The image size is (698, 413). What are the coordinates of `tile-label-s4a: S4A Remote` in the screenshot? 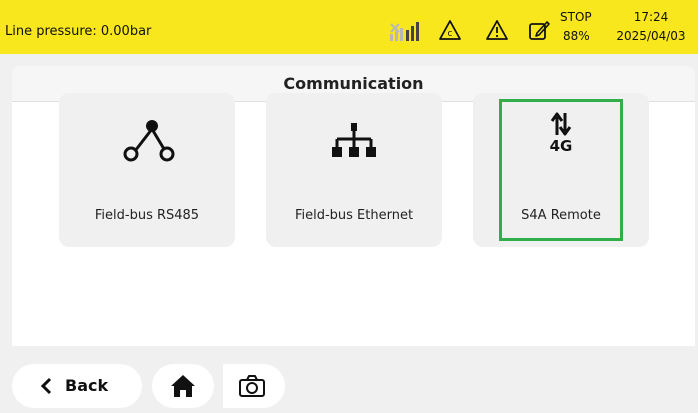 It's located at (561, 215).